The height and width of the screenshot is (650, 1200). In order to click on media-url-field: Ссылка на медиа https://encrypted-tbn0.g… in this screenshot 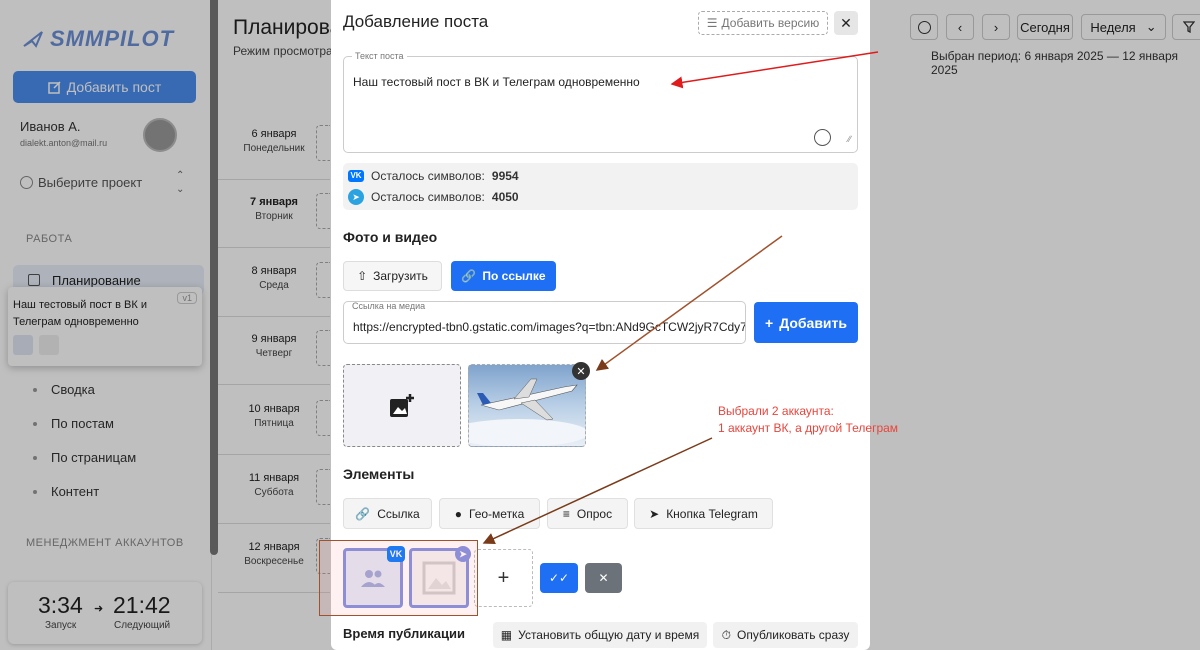, I will do `click(544, 322)`.